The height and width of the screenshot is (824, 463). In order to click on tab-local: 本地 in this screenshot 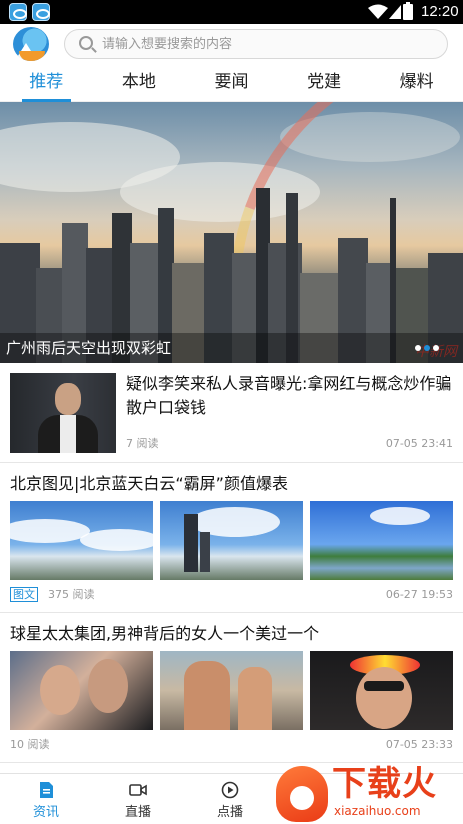, I will do `click(139, 82)`.